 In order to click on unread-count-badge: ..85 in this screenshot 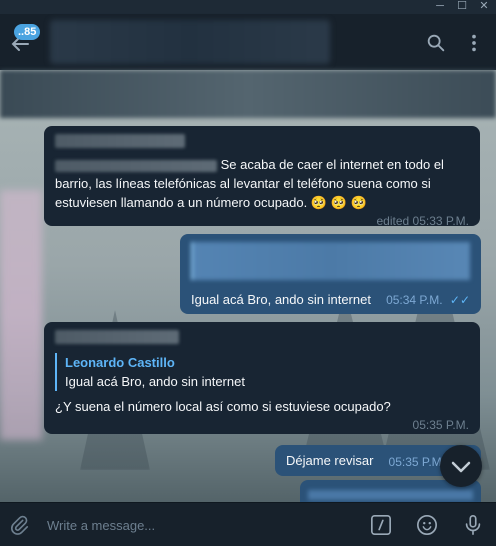, I will do `click(27, 32)`.